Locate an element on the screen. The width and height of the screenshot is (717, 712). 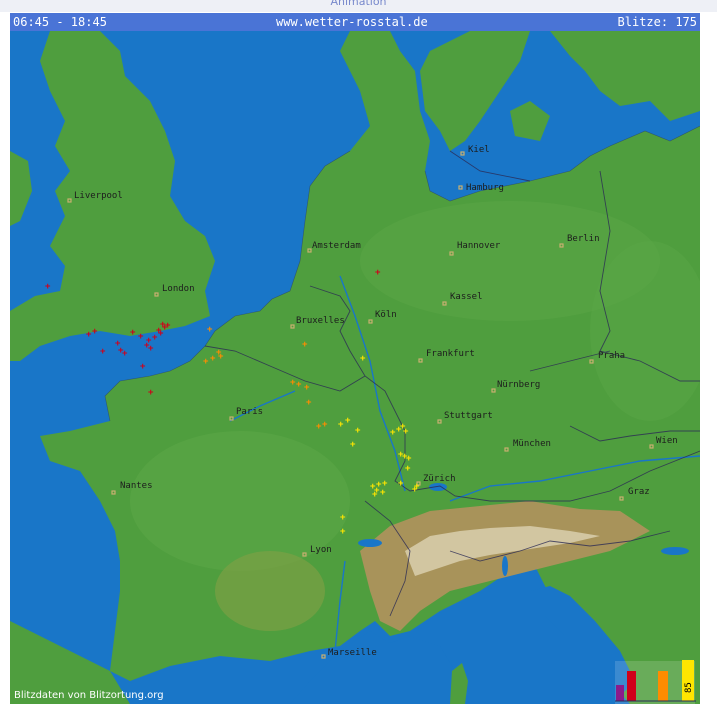
land-ireland is located at coordinates (21, 188).